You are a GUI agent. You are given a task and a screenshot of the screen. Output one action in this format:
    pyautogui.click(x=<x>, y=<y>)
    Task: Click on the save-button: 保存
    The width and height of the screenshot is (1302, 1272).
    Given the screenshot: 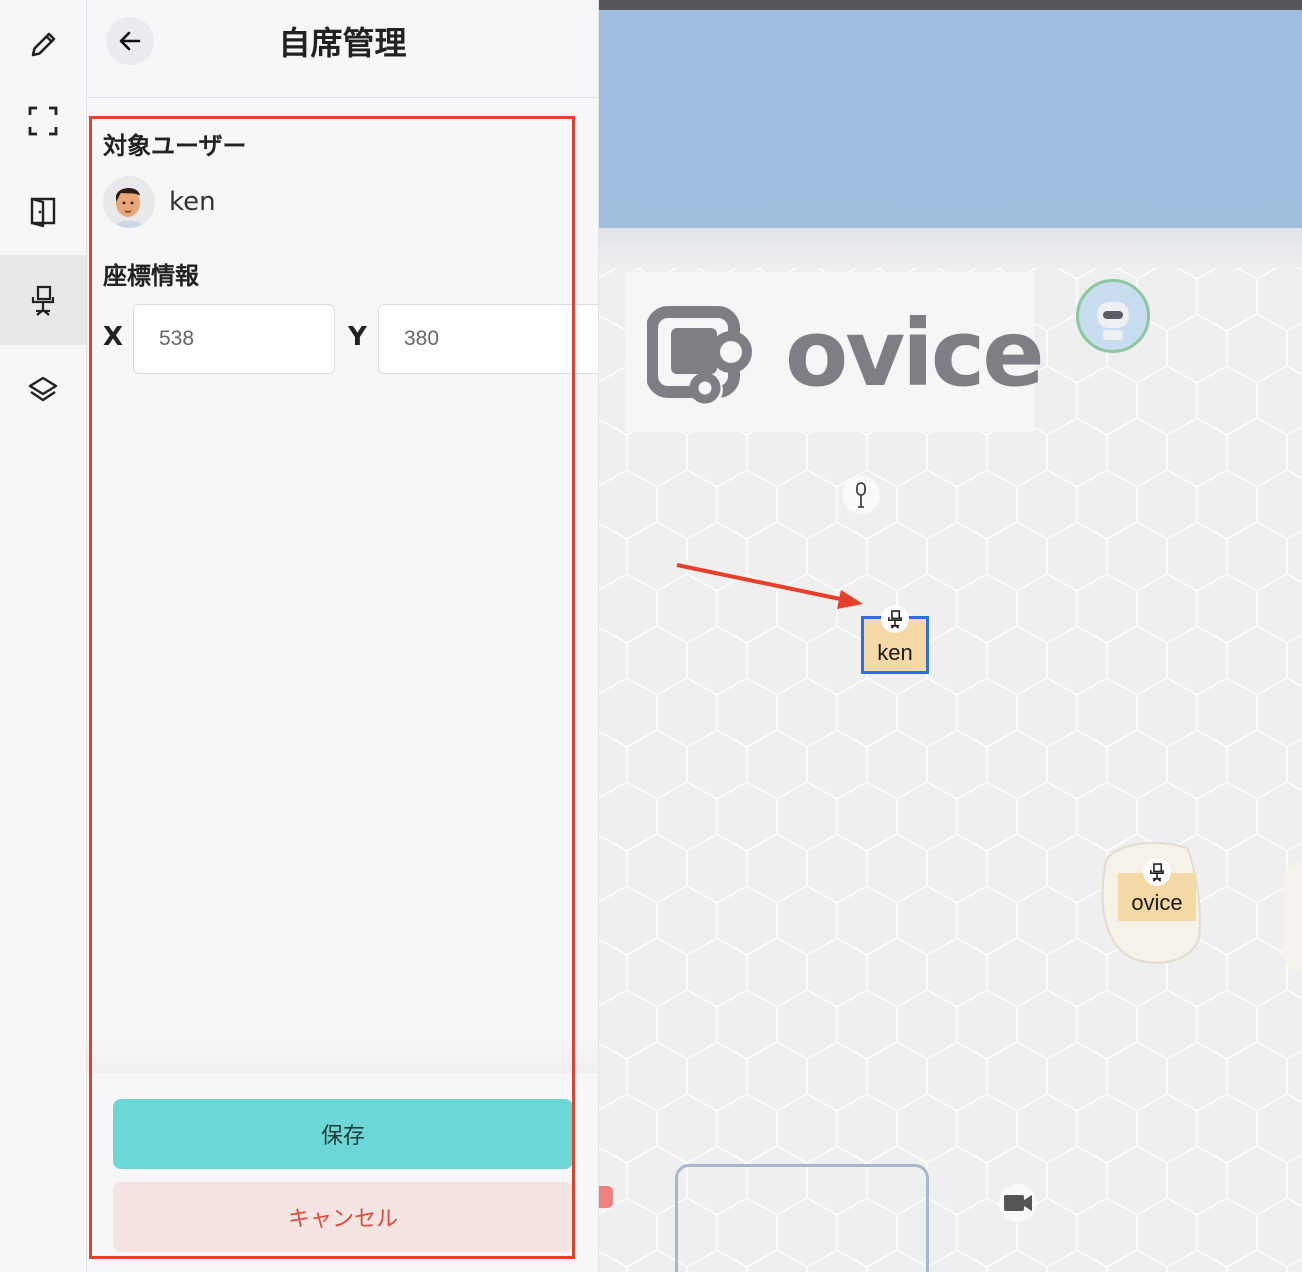 What is the action you would take?
    pyautogui.click(x=343, y=1134)
    